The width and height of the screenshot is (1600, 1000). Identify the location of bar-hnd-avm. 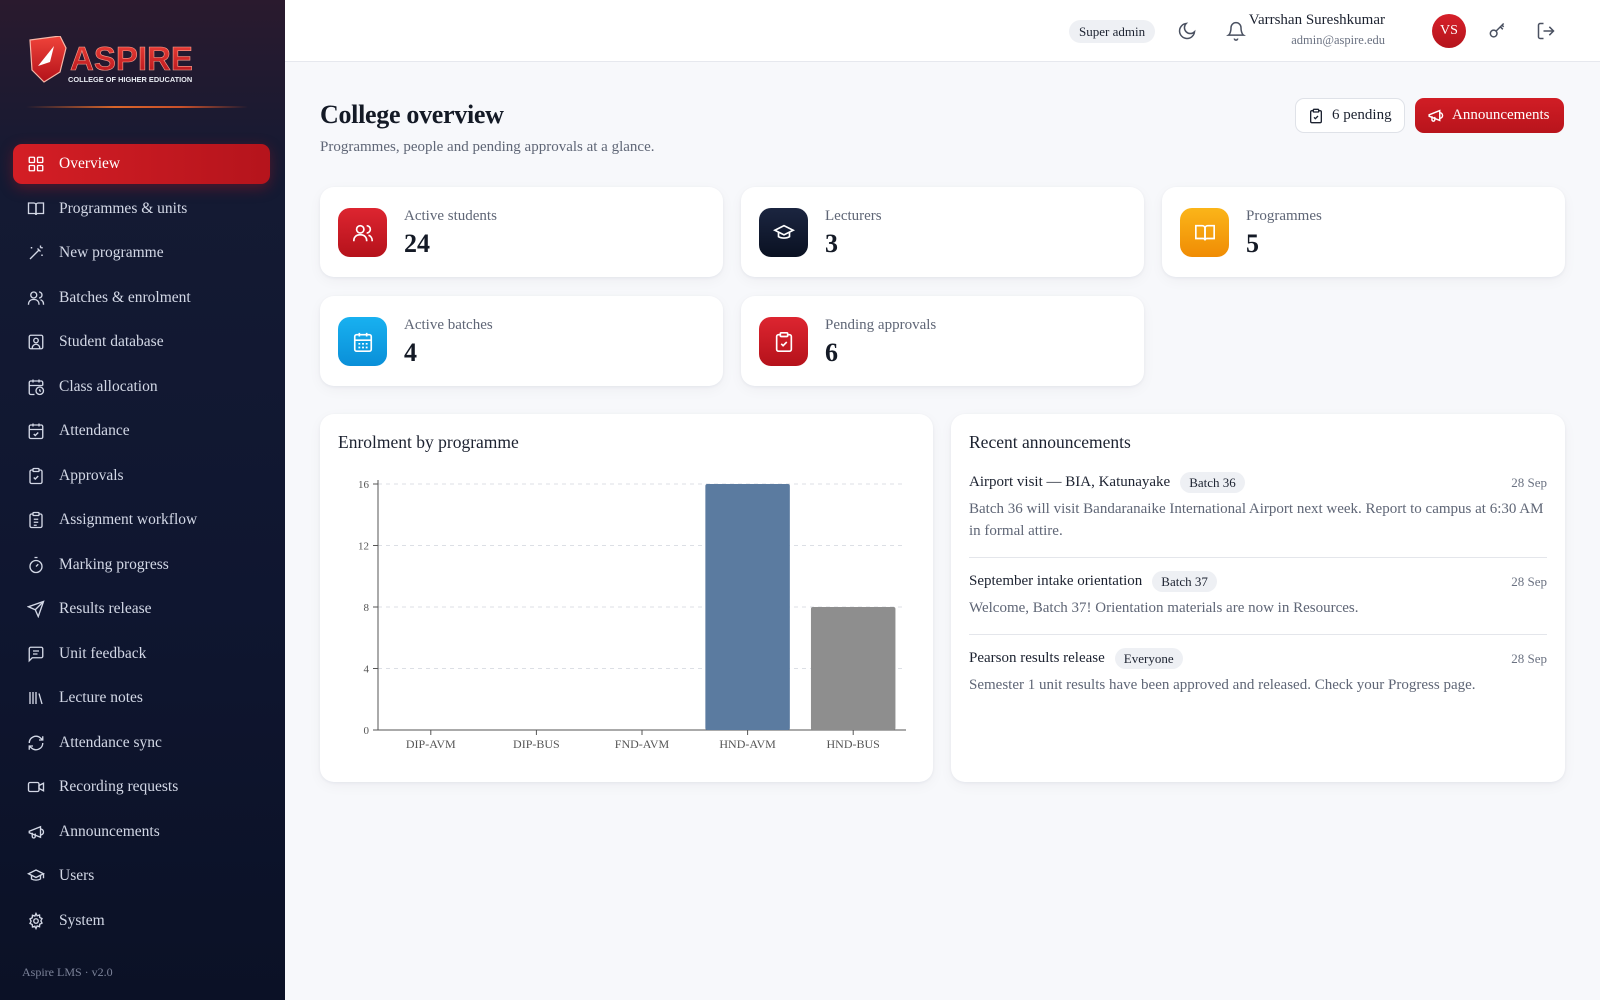
(747, 607).